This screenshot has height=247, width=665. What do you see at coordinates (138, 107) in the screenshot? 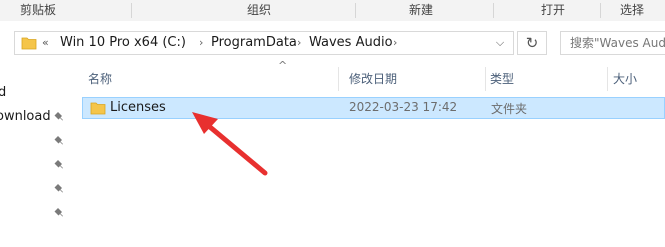
I see `file-name: Licenses` at bounding box center [138, 107].